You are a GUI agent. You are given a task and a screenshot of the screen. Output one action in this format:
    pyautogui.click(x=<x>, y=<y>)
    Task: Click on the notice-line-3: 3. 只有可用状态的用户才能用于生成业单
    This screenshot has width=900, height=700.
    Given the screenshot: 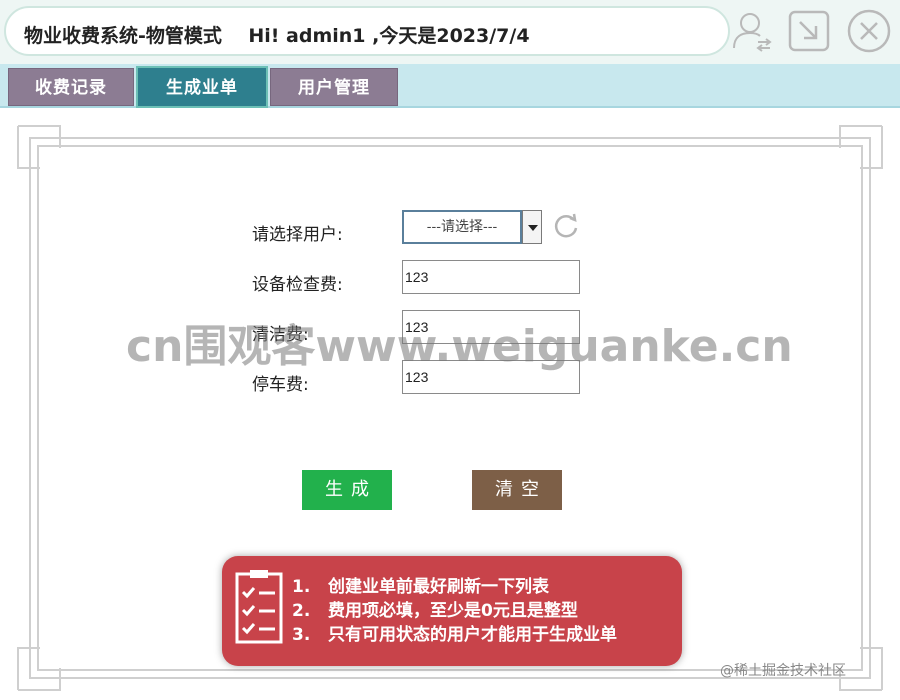 What is the action you would take?
    pyautogui.click(x=455, y=635)
    